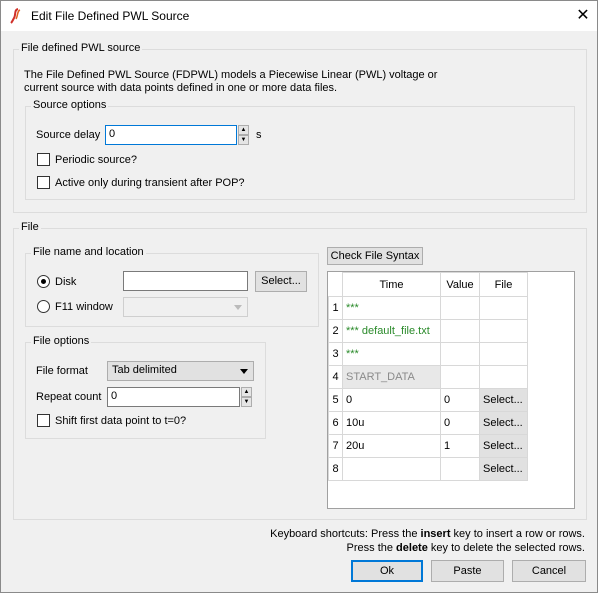  I want to click on periodic-checkbox, so click(43, 159).